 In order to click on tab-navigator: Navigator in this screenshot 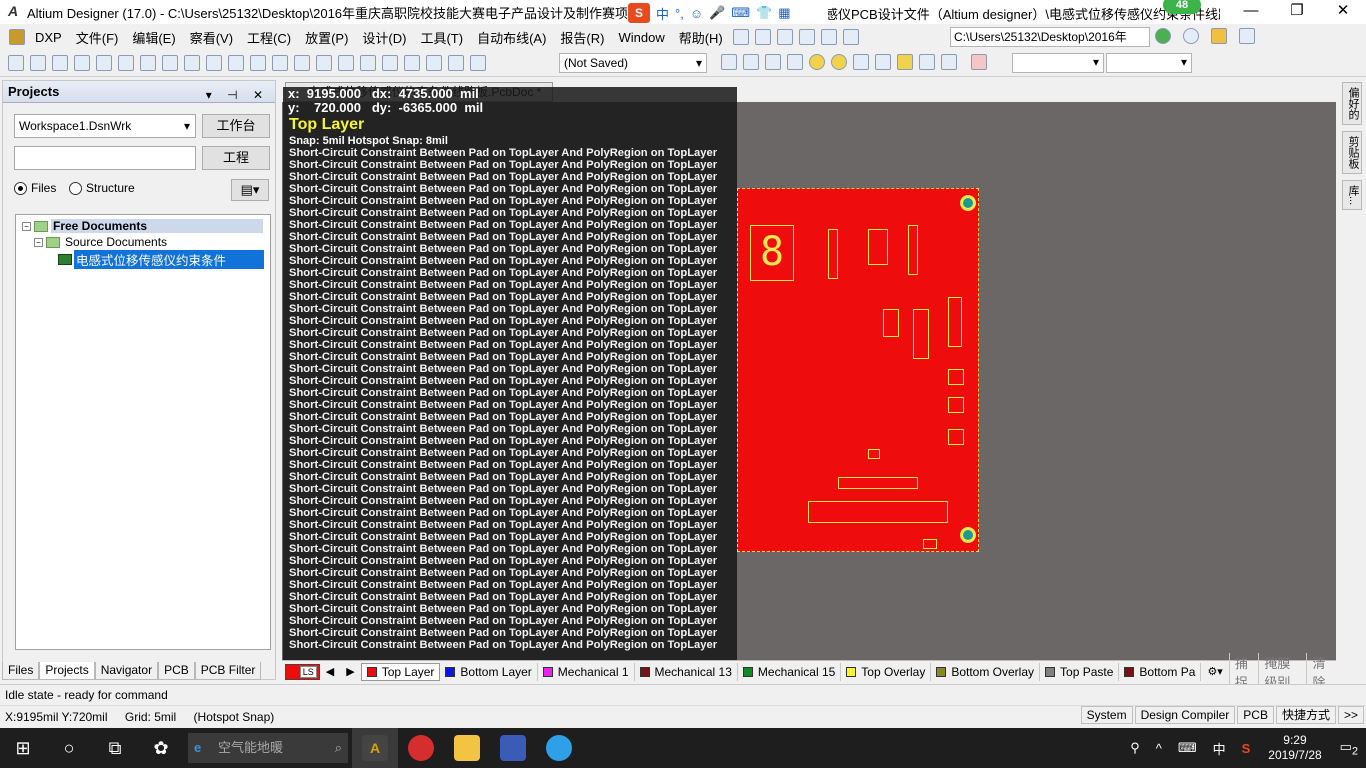, I will do `click(126, 671)`.